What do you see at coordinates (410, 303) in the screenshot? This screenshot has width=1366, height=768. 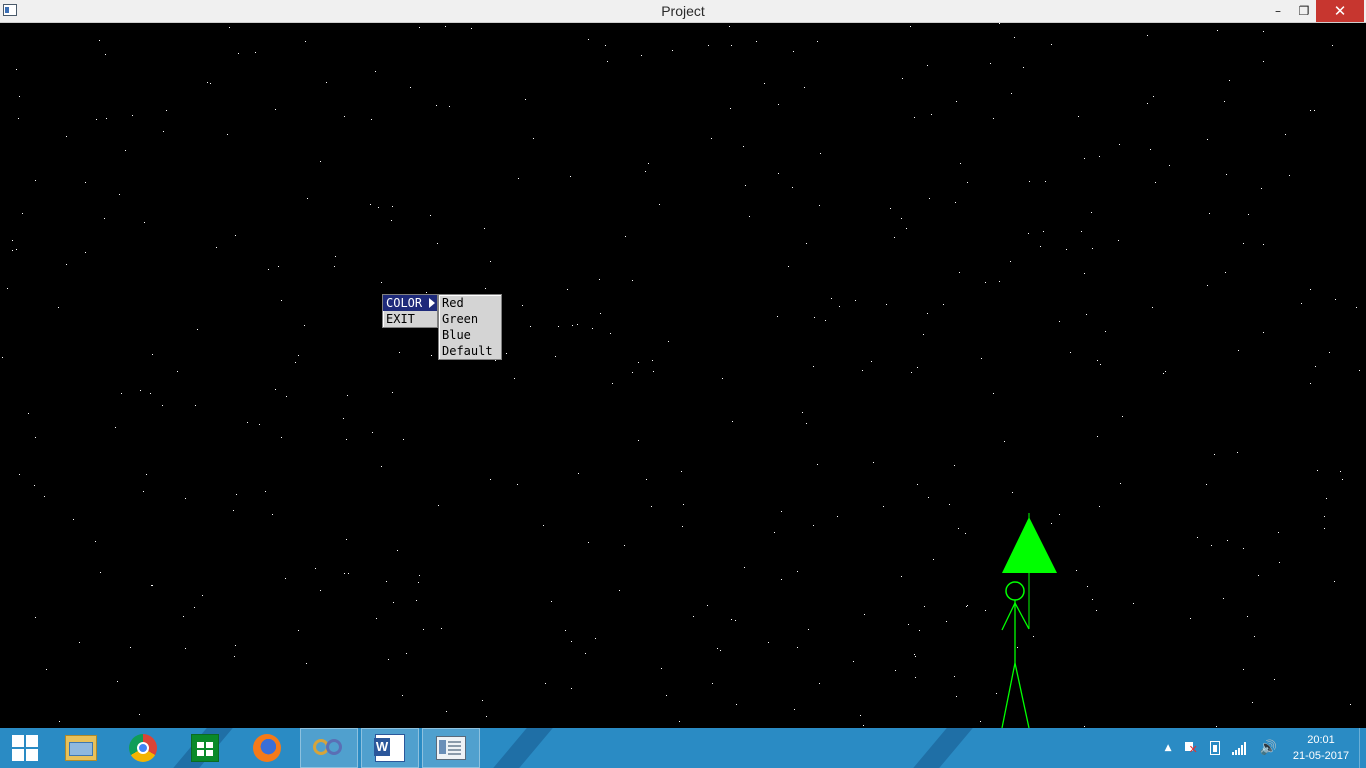 I see `menu-item-color: COLOR` at bounding box center [410, 303].